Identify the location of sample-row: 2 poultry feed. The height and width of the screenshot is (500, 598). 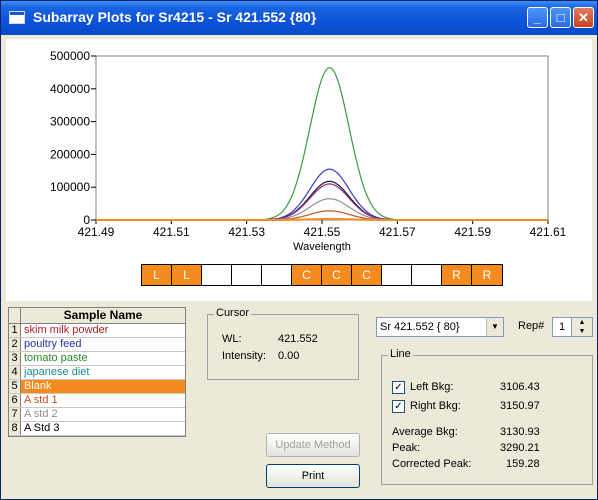
(97, 345).